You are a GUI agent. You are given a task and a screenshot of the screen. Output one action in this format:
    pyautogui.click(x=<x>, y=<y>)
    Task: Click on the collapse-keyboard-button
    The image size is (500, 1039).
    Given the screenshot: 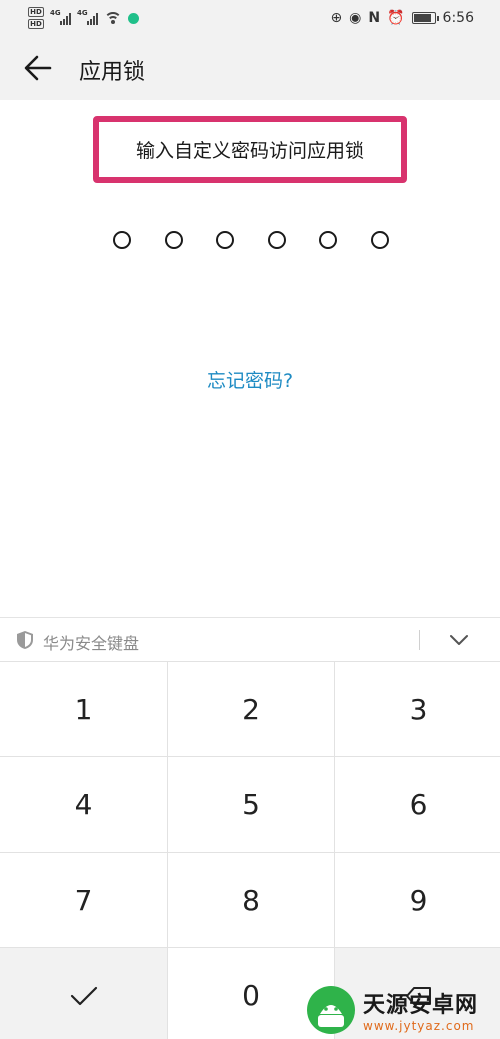 What is the action you would take?
    pyautogui.click(x=459, y=640)
    